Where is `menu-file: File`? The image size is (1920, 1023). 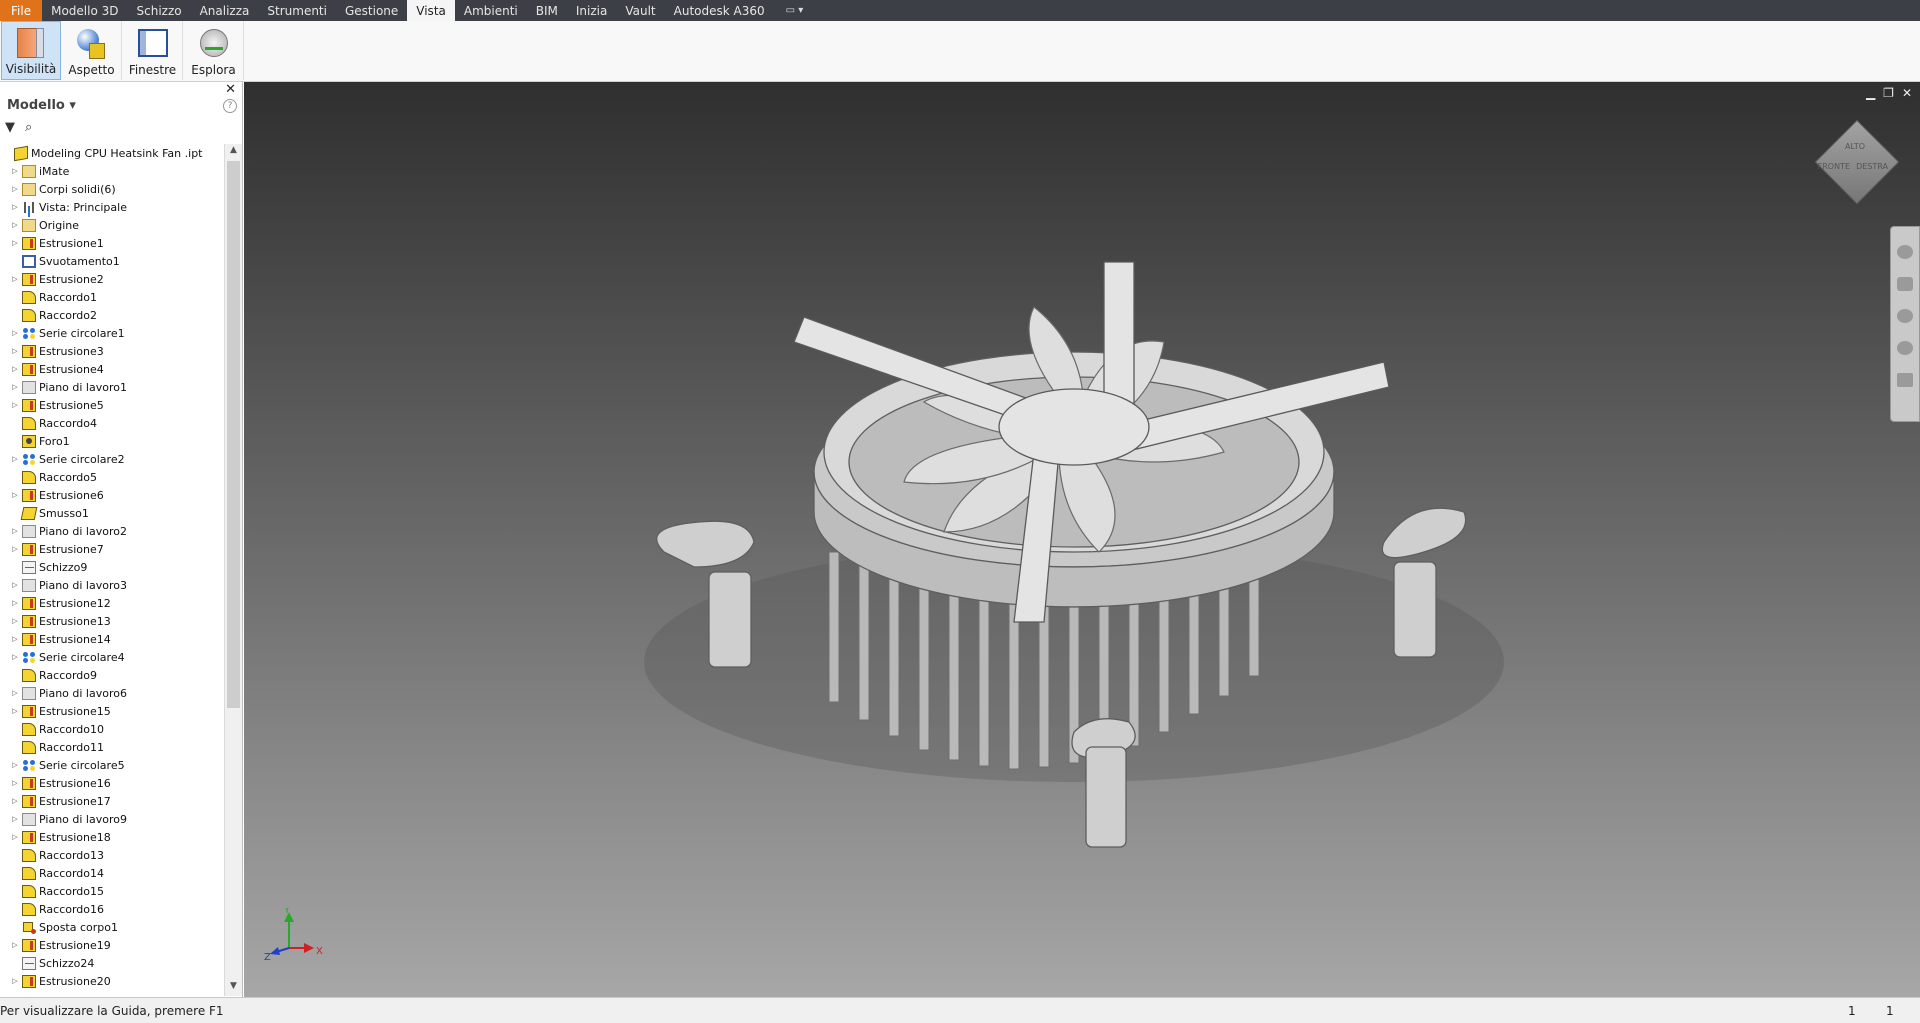
menu-file: File is located at coordinates (21, 10).